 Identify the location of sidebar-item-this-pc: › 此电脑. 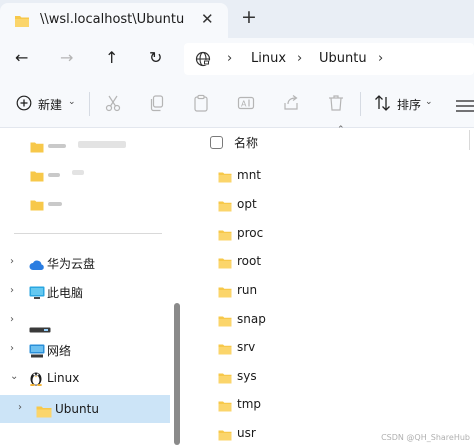
(85, 292).